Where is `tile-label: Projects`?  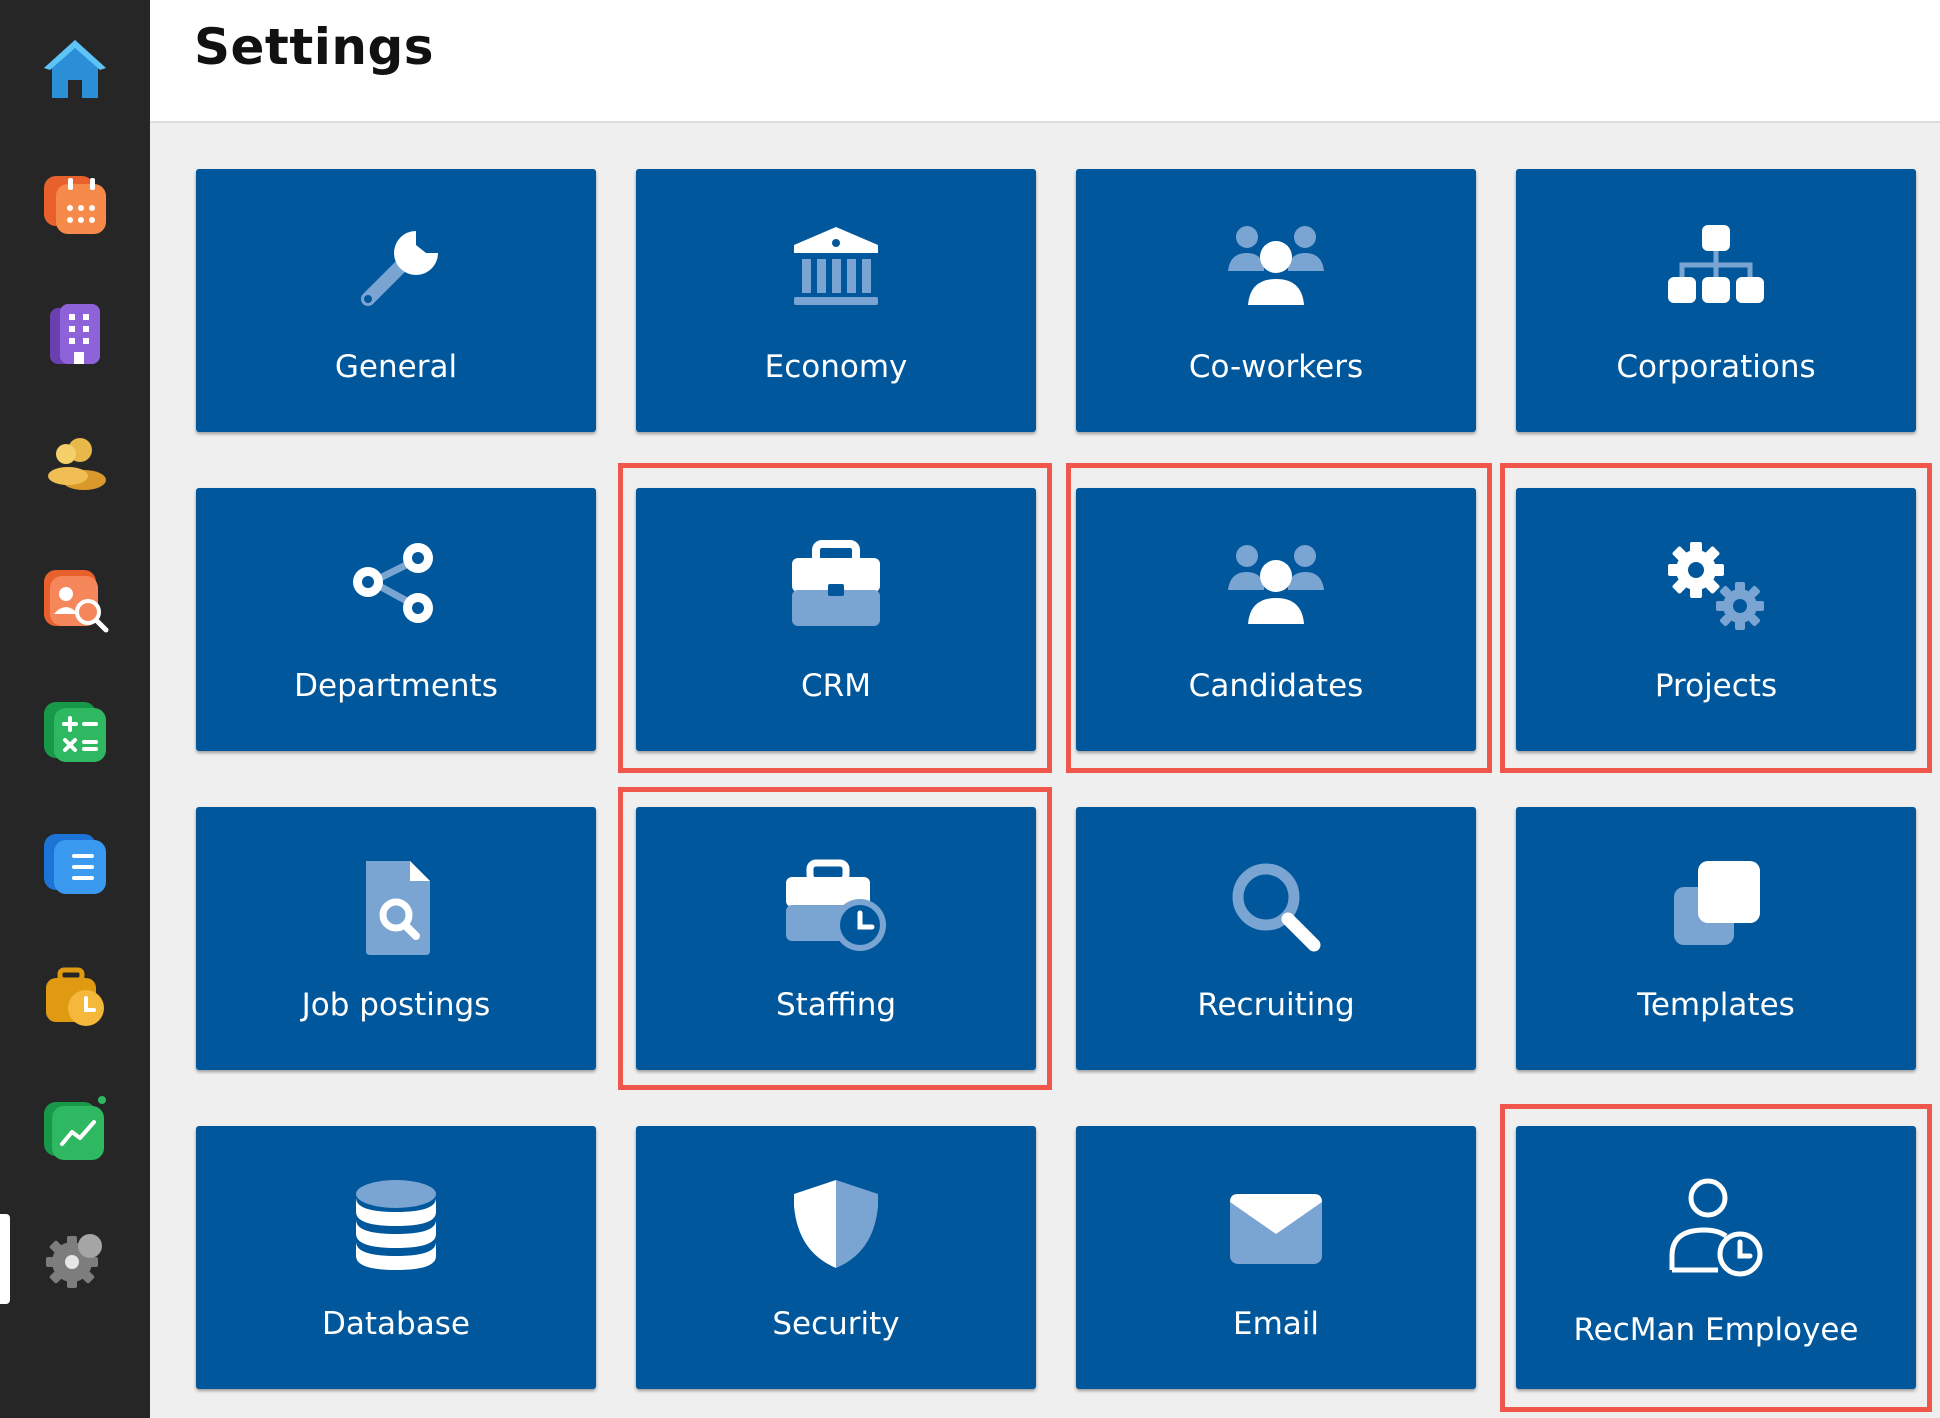 tile-label: Projects is located at coordinates (1716, 686).